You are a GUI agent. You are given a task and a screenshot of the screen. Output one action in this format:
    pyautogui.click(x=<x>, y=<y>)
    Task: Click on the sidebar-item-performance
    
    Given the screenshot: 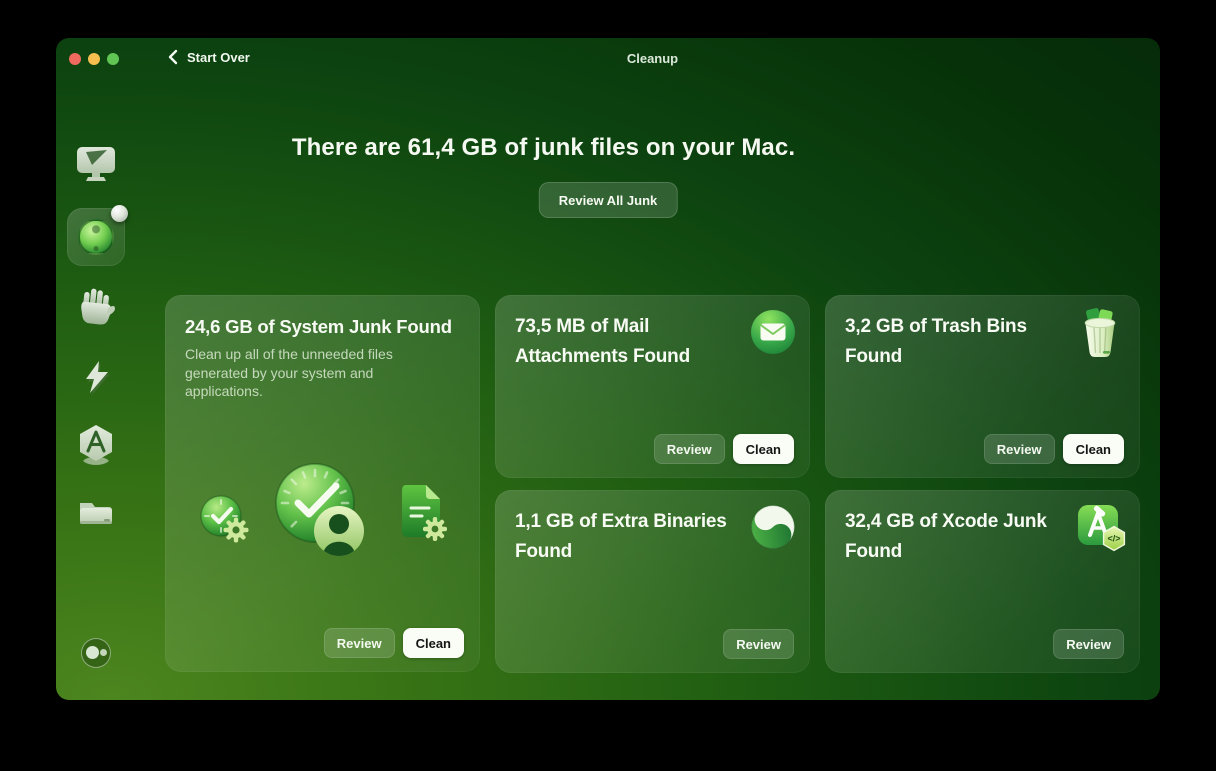 What is the action you would take?
    pyautogui.click(x=96, y=376)
    